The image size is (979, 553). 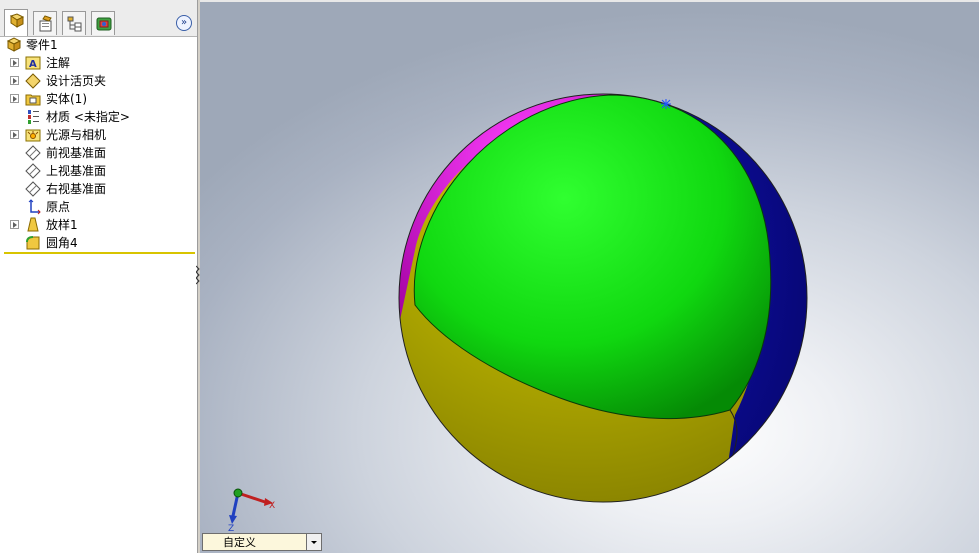 What do you see at coordinates (58, 63) in the screenshot?
I see `tree-item-label: 注解` at bounding box center [58, 63].